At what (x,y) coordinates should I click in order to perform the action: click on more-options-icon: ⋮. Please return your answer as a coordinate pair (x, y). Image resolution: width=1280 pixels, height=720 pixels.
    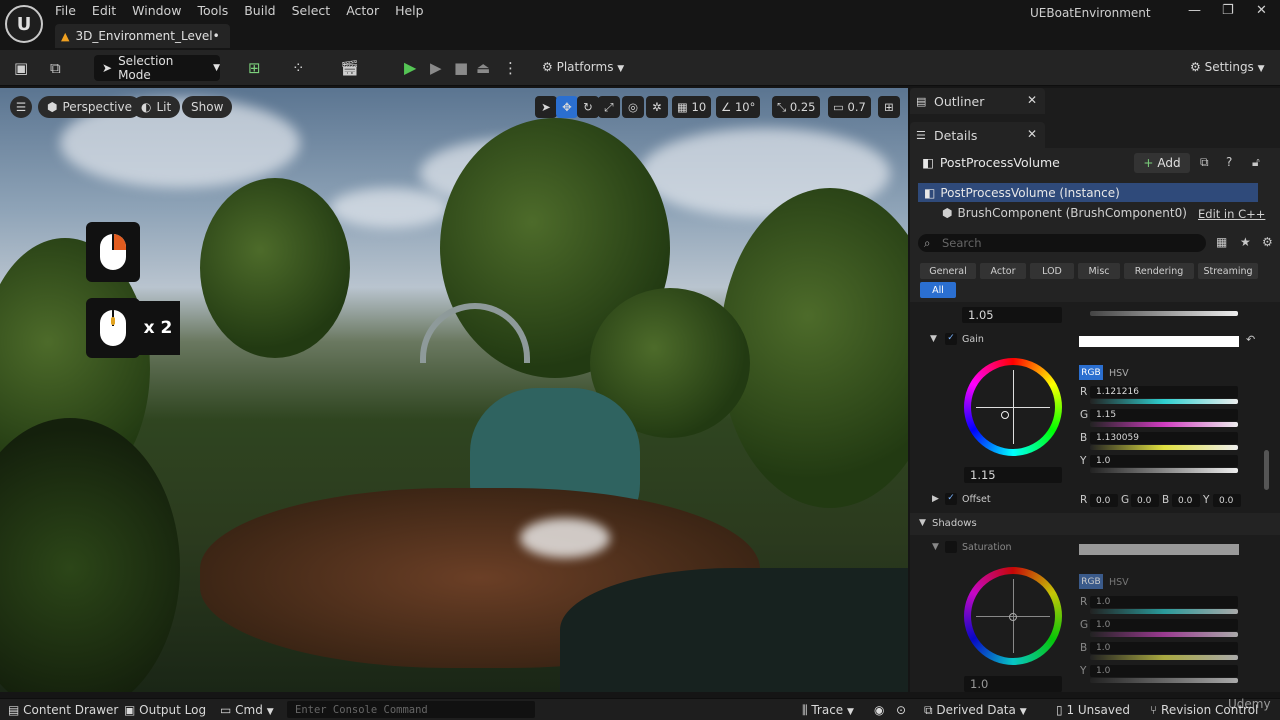
    Looking at the image, I should click on (510, 68).